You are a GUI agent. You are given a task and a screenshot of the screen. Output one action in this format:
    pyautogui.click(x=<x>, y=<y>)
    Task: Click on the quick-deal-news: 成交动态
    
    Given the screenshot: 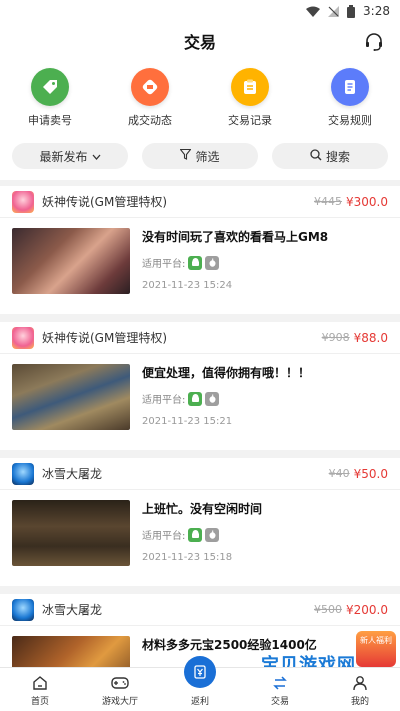 What is the action you would take?
    pyautogui.click(x=150, y=98)
    